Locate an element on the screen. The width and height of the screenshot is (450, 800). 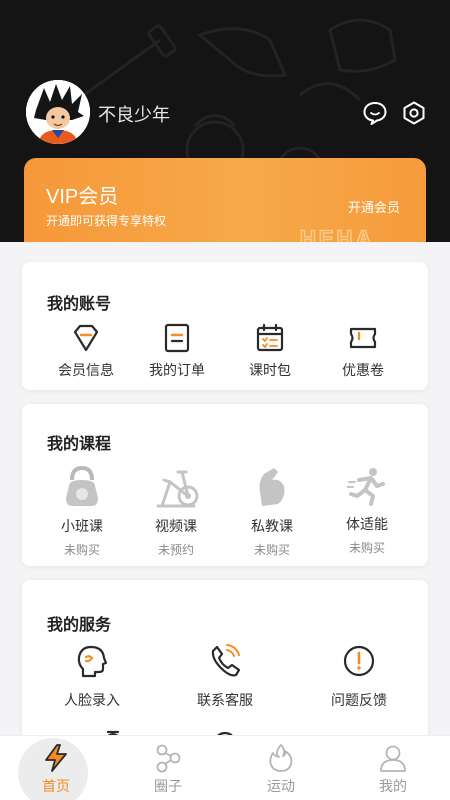
settings-hexagon-icon is located at coordinates (414, 113).